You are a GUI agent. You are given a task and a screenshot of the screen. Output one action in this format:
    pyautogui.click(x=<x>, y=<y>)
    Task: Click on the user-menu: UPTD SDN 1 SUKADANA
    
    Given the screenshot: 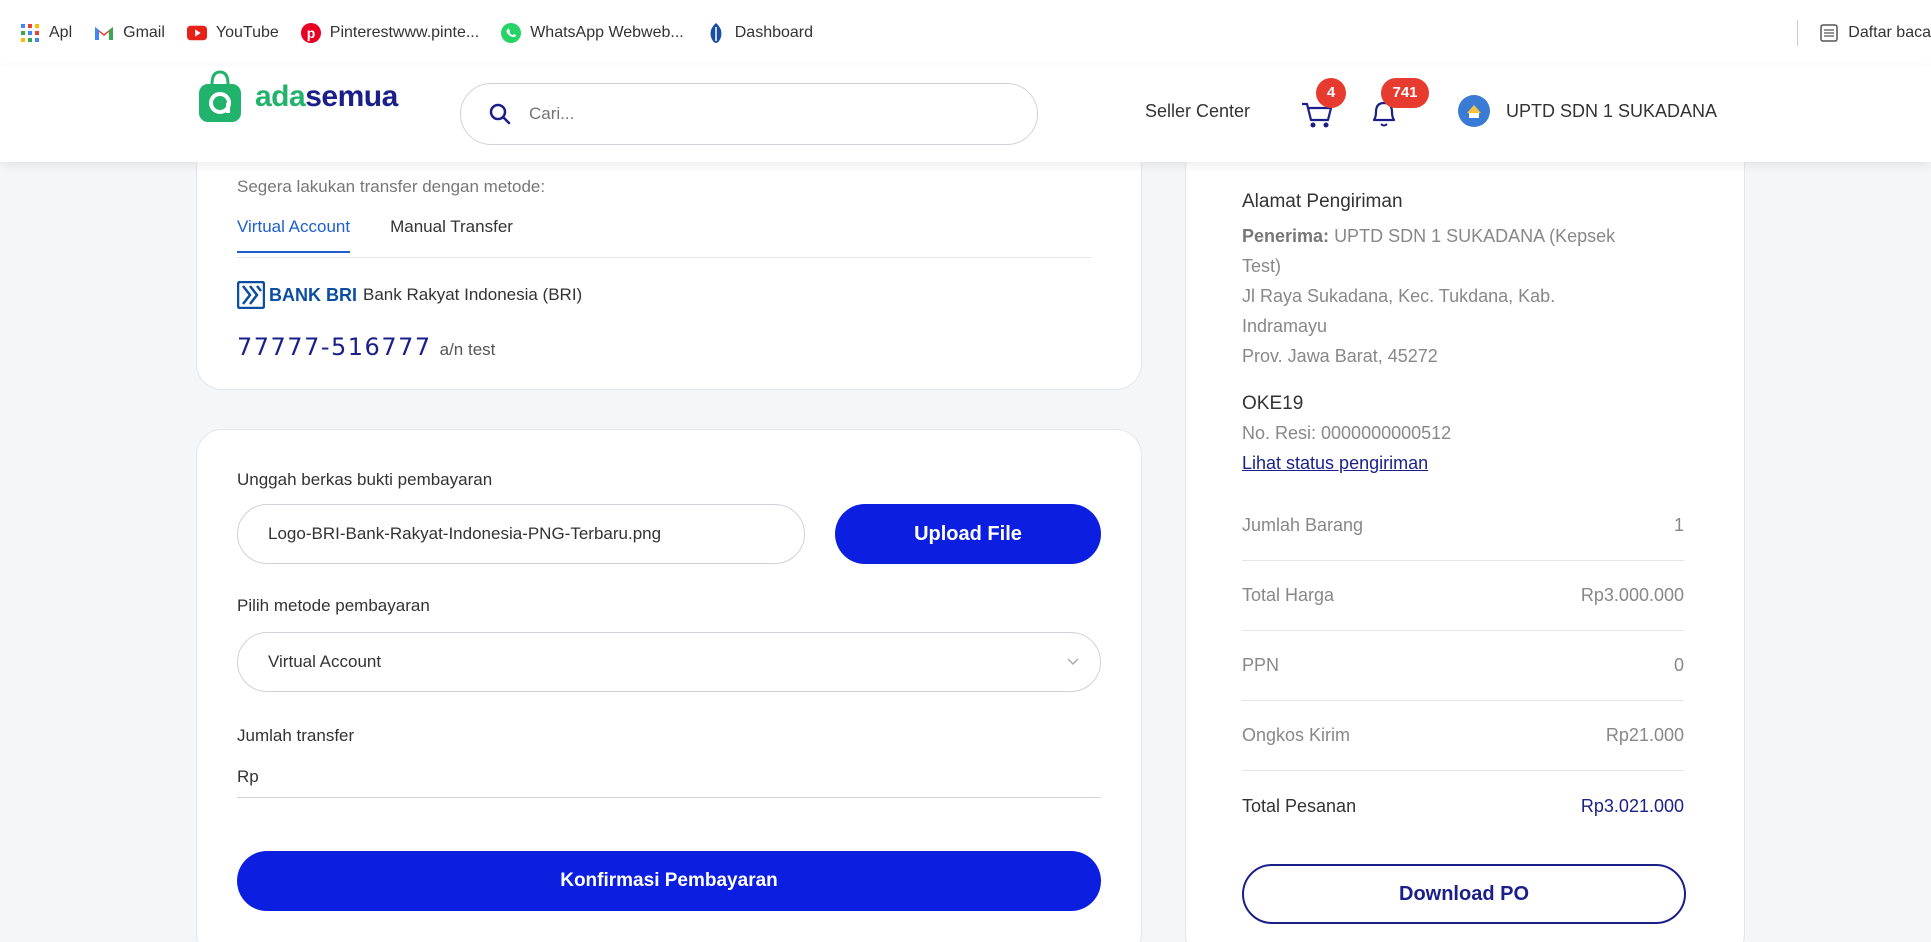 What is the action you would take?
    pyautogui.click(x=1587, y=111)
    